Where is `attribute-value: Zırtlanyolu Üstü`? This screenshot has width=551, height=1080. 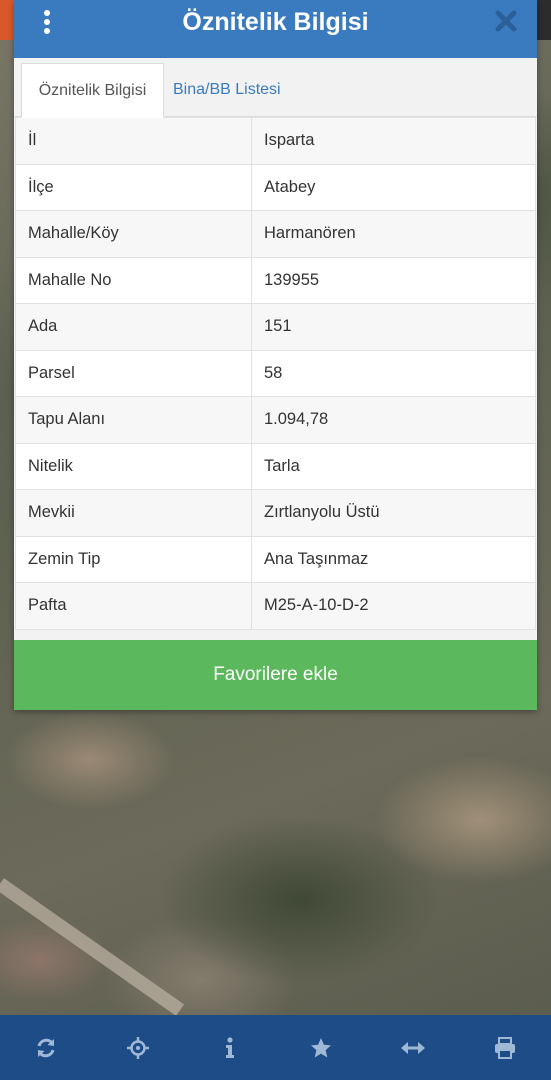
attribute-value: Zırtlanyolu Üstü is located at coordinates (393, 513).